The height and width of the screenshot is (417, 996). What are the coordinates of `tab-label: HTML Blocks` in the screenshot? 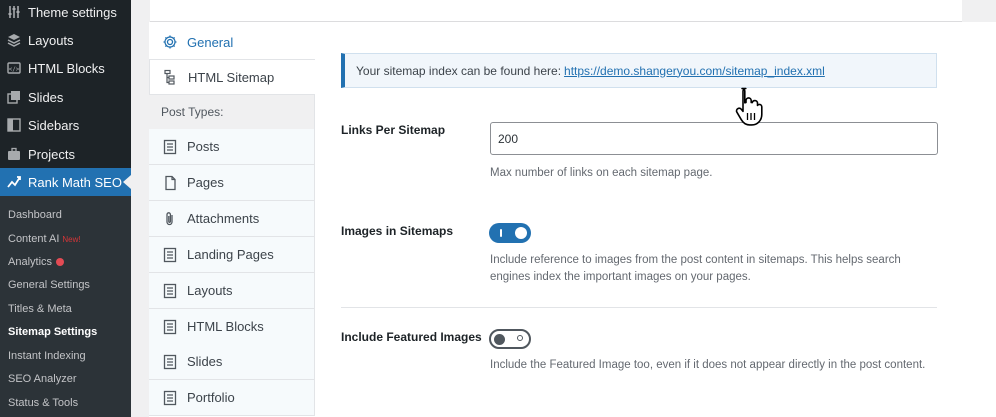 It's located at (225, 326).